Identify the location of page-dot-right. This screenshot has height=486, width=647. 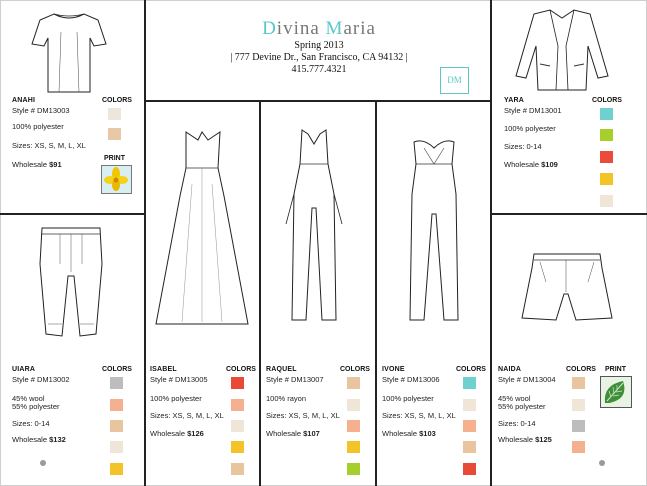
(602, 463).